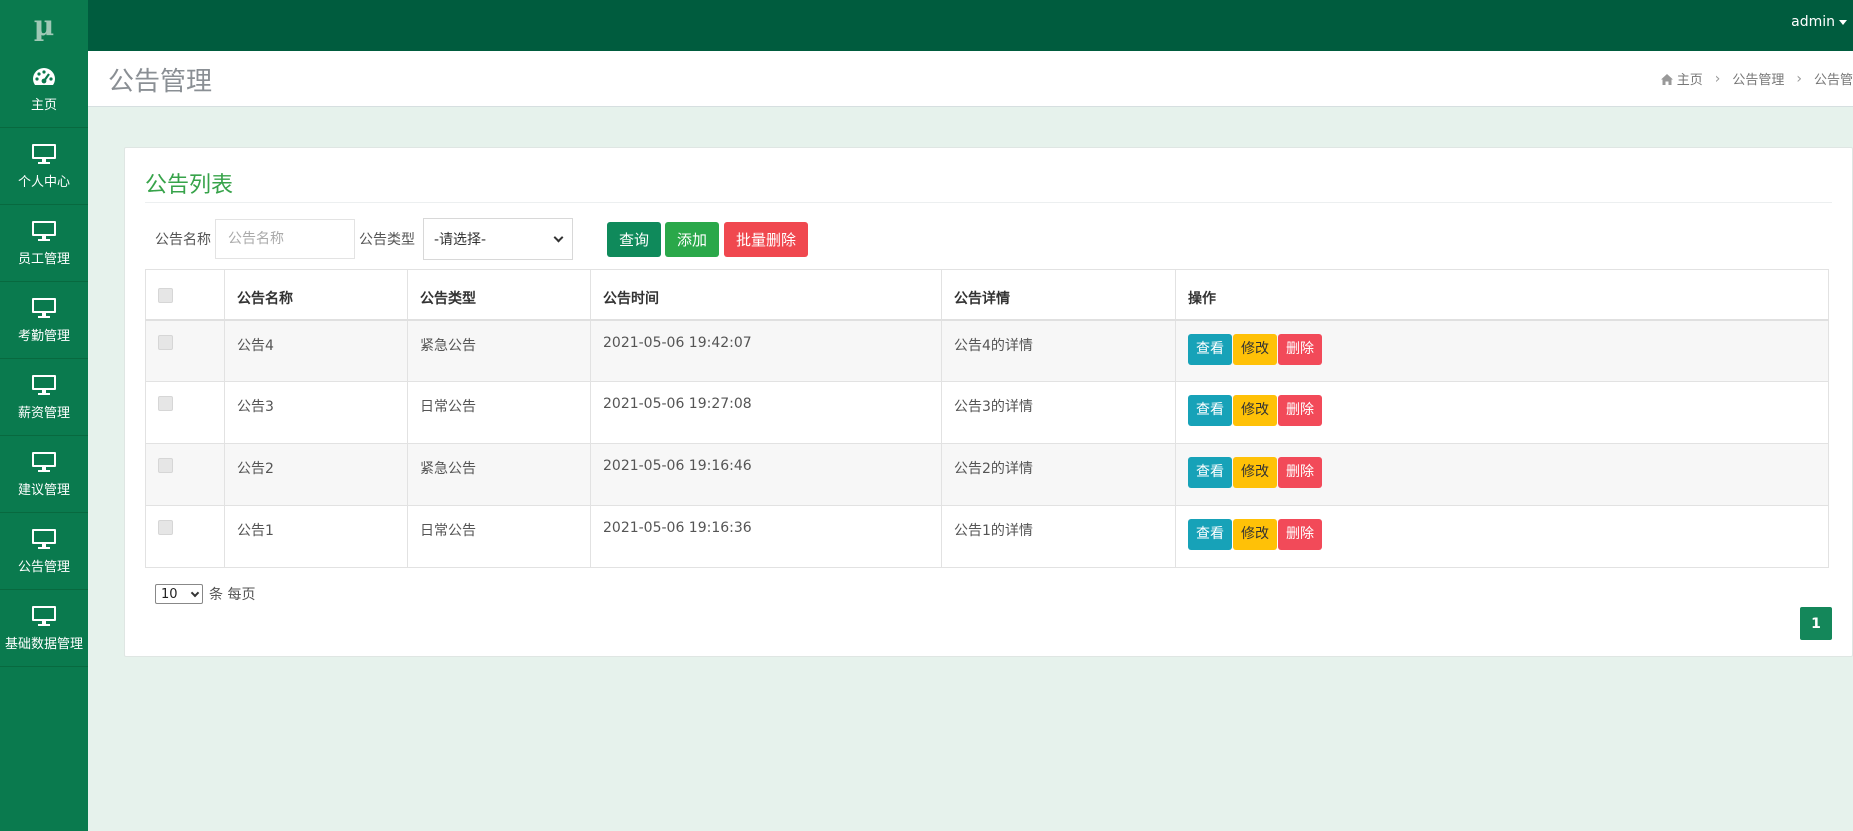 This screenshot has height=831, width=1853. What do you see at coordinates (285, 239) in the screenshot?
I see `name-search-input` at bounding box center [285, 239].